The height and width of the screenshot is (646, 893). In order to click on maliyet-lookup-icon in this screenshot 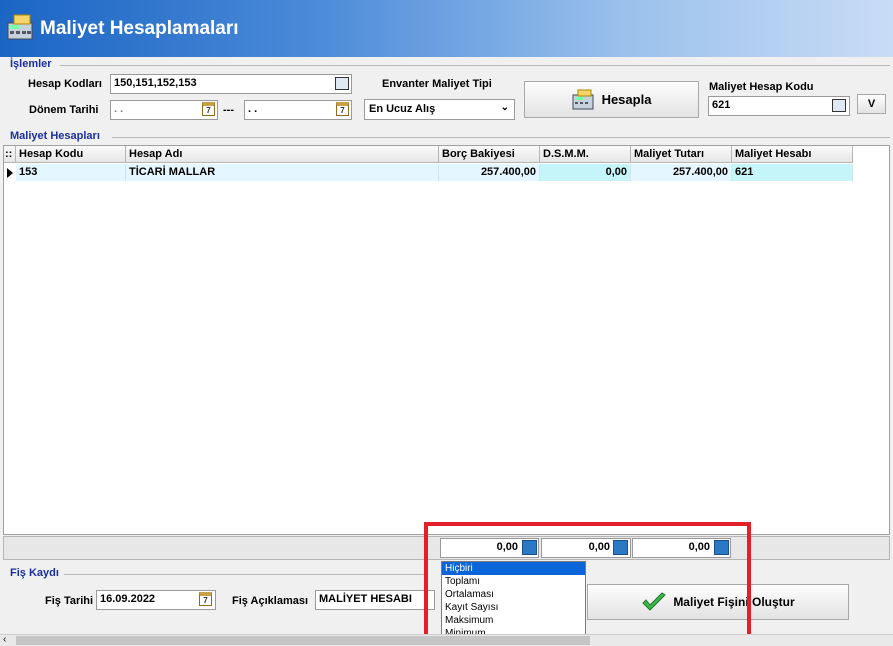, I will do `click(839, 105)`.